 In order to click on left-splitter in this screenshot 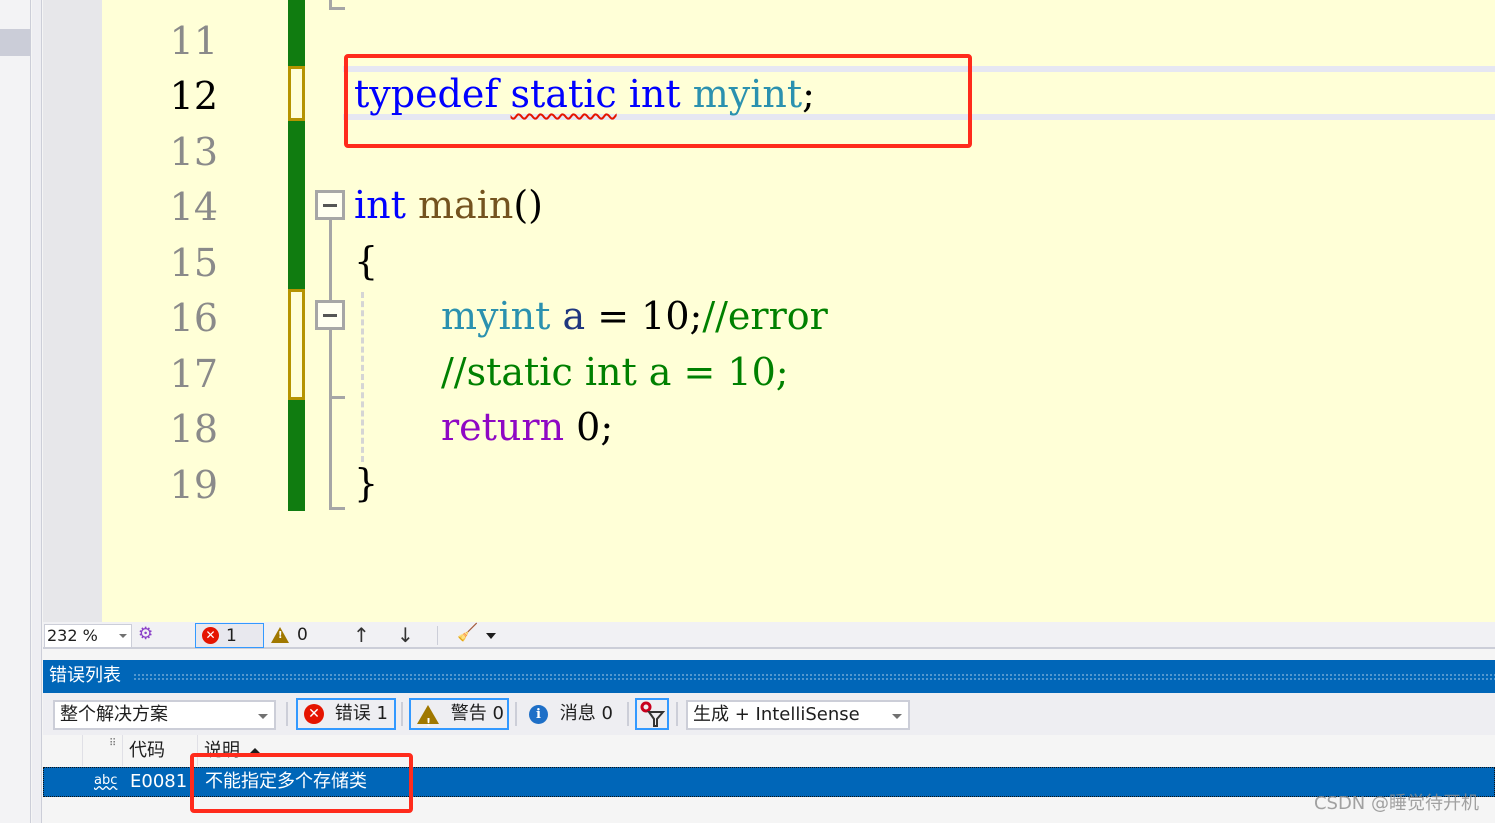, I will do `click(37, 411)`.